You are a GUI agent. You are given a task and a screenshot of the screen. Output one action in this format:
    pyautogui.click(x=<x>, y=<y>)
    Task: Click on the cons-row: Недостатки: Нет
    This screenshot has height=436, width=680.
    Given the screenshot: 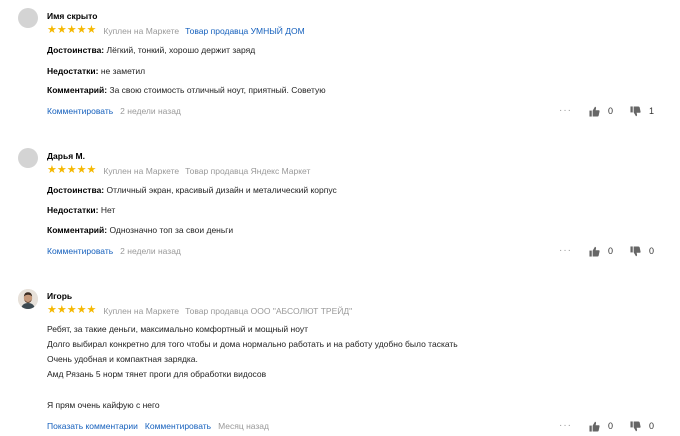 What is the action you would take?
    pyautogui.click(x=81, y=210)
    